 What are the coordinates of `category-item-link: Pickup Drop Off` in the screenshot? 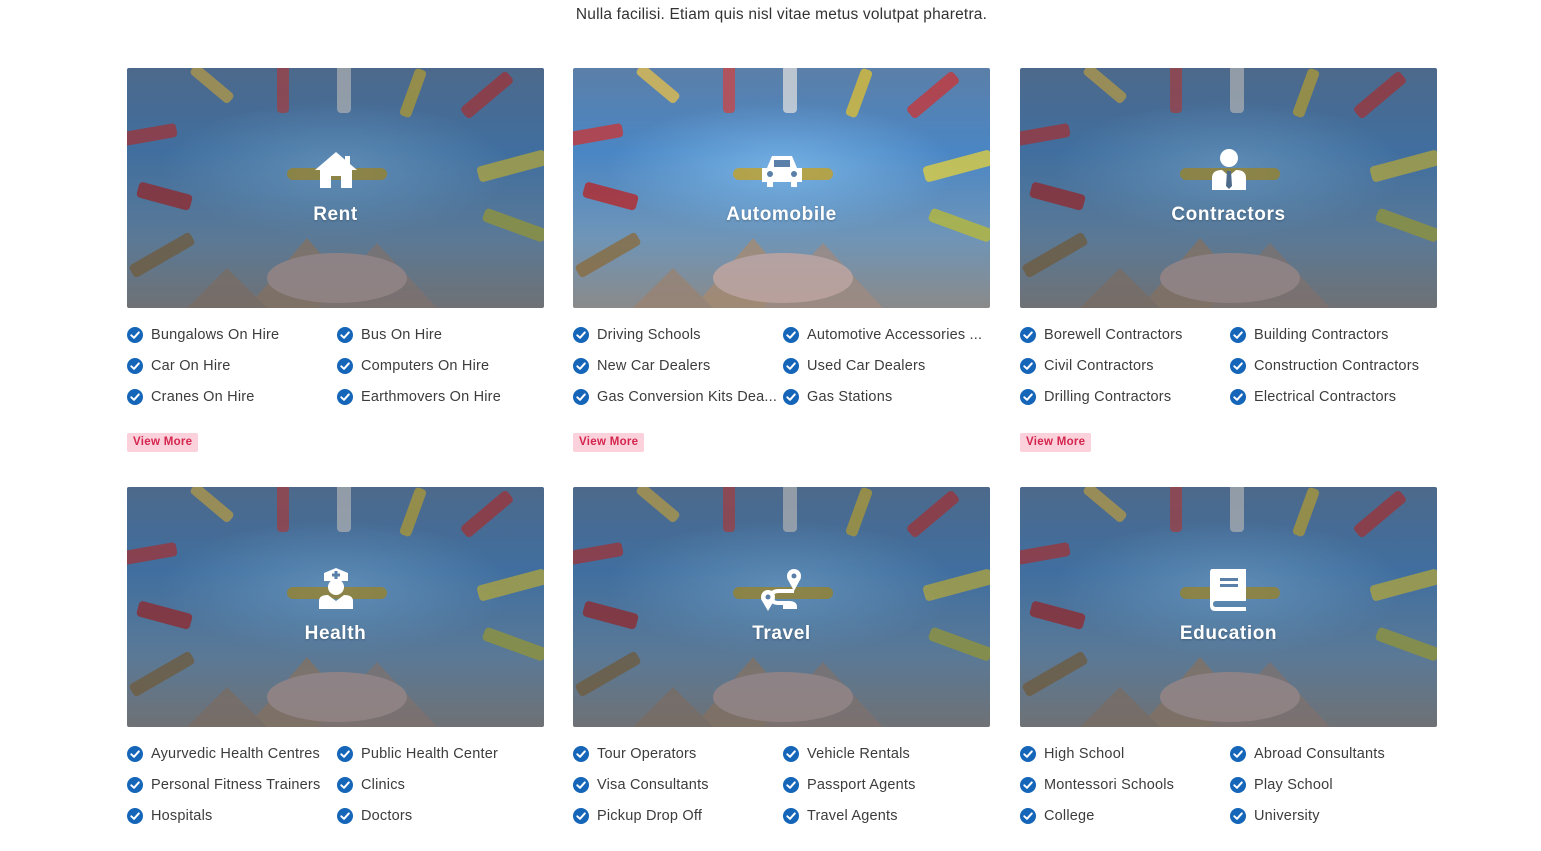 It's located at (678, 816).